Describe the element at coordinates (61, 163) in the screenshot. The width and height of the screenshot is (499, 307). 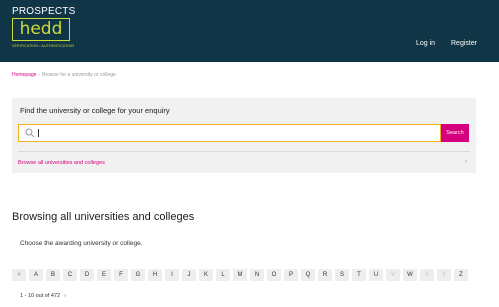
I see `browse-all-link: Browse all universities and colleges` at that location.